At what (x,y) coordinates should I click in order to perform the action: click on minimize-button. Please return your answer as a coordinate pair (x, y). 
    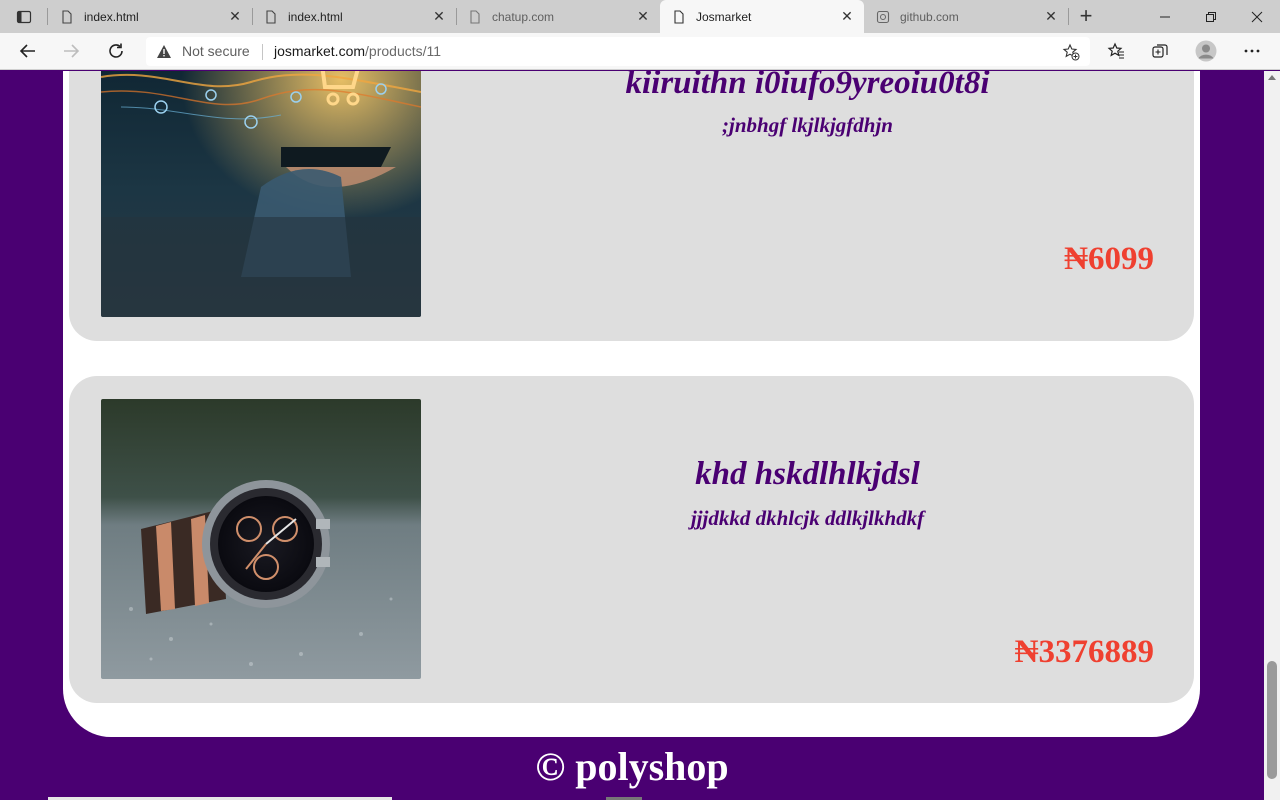
    Looking at the image, I should click on (1165, 16).